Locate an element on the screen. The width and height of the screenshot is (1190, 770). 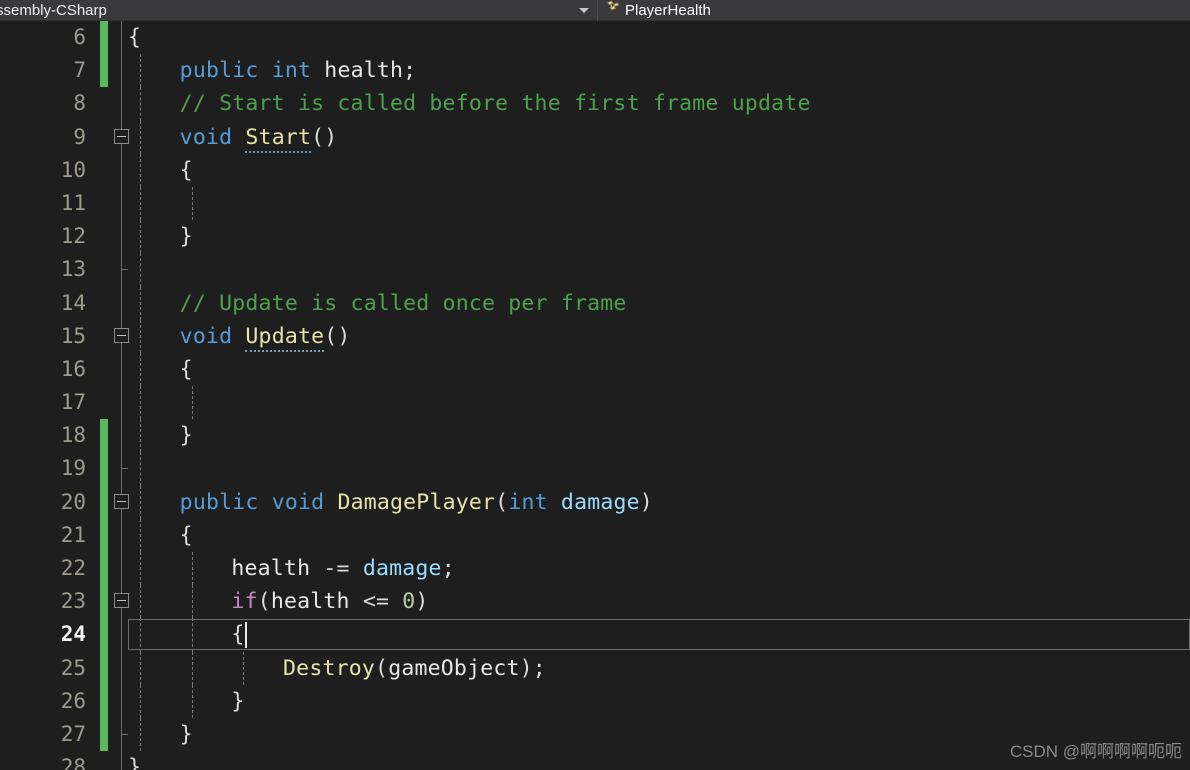
code-text: health -= damage; is located at coordinates (342, 568).